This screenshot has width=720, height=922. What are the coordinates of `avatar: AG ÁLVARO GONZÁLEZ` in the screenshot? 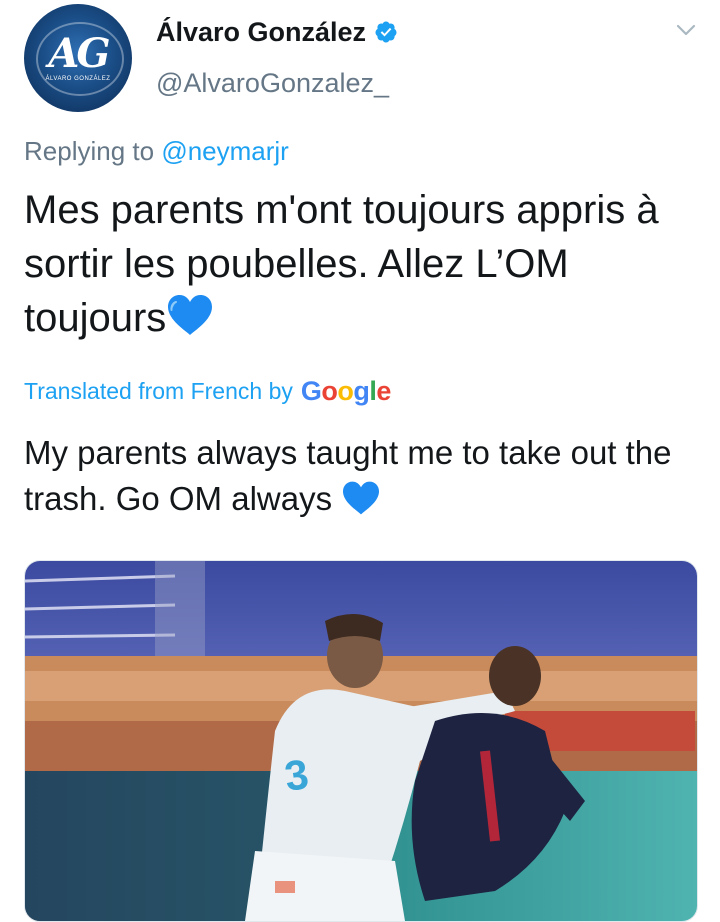 It's located at (78, 58).